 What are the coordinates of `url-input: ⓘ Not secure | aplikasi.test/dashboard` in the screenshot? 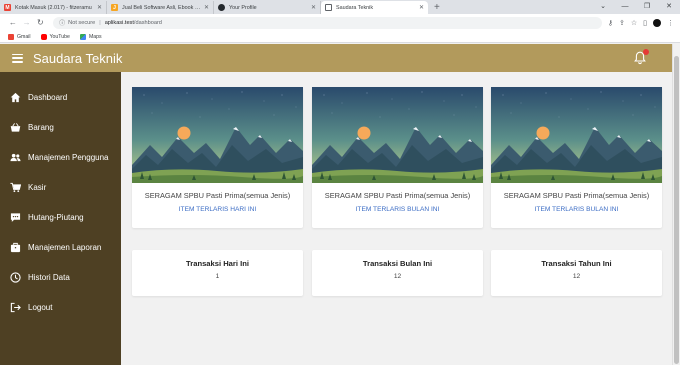 It's located at (327, 22).